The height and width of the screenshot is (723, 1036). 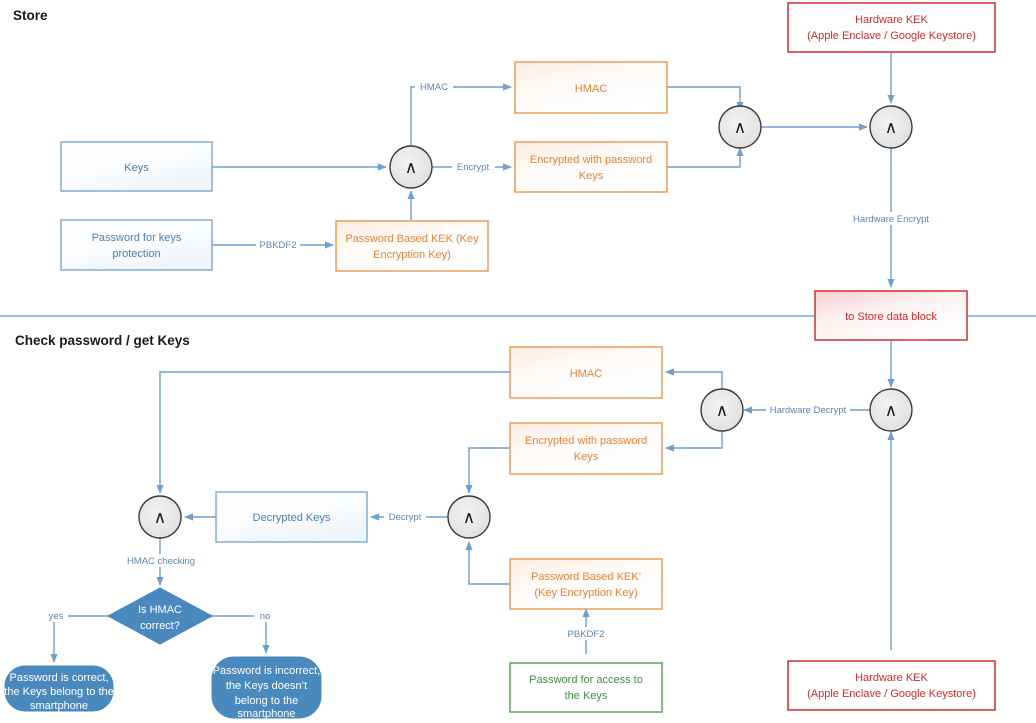 What do you see at coordinates (80, 639) in the screenshot?
I see `edge-decision-yes` at bounding box center [80, 639].